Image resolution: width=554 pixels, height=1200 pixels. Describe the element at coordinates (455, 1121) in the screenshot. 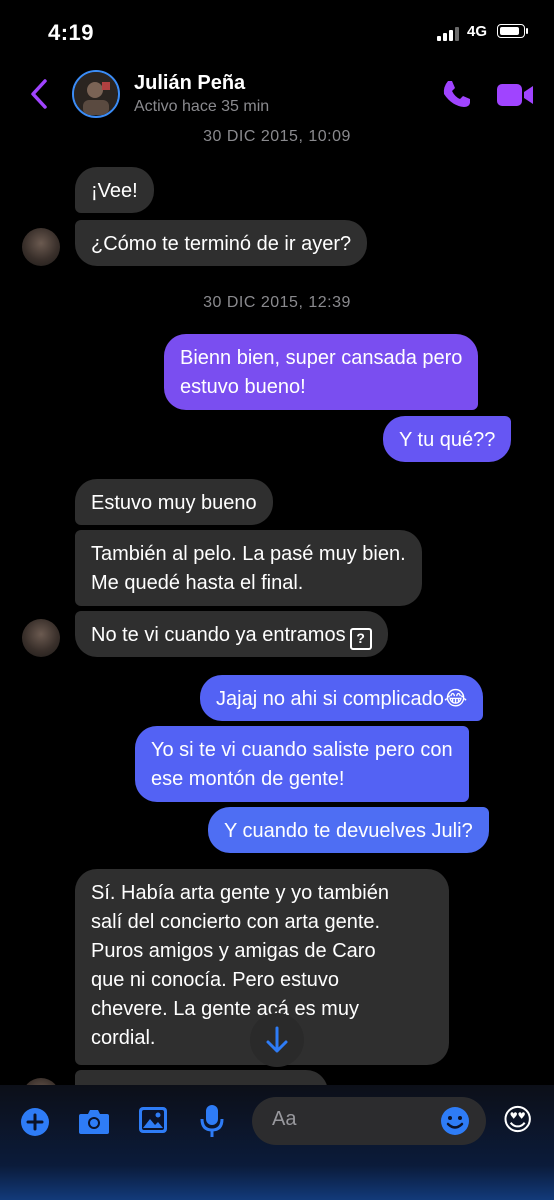

I see `emoji-icon` at that location.